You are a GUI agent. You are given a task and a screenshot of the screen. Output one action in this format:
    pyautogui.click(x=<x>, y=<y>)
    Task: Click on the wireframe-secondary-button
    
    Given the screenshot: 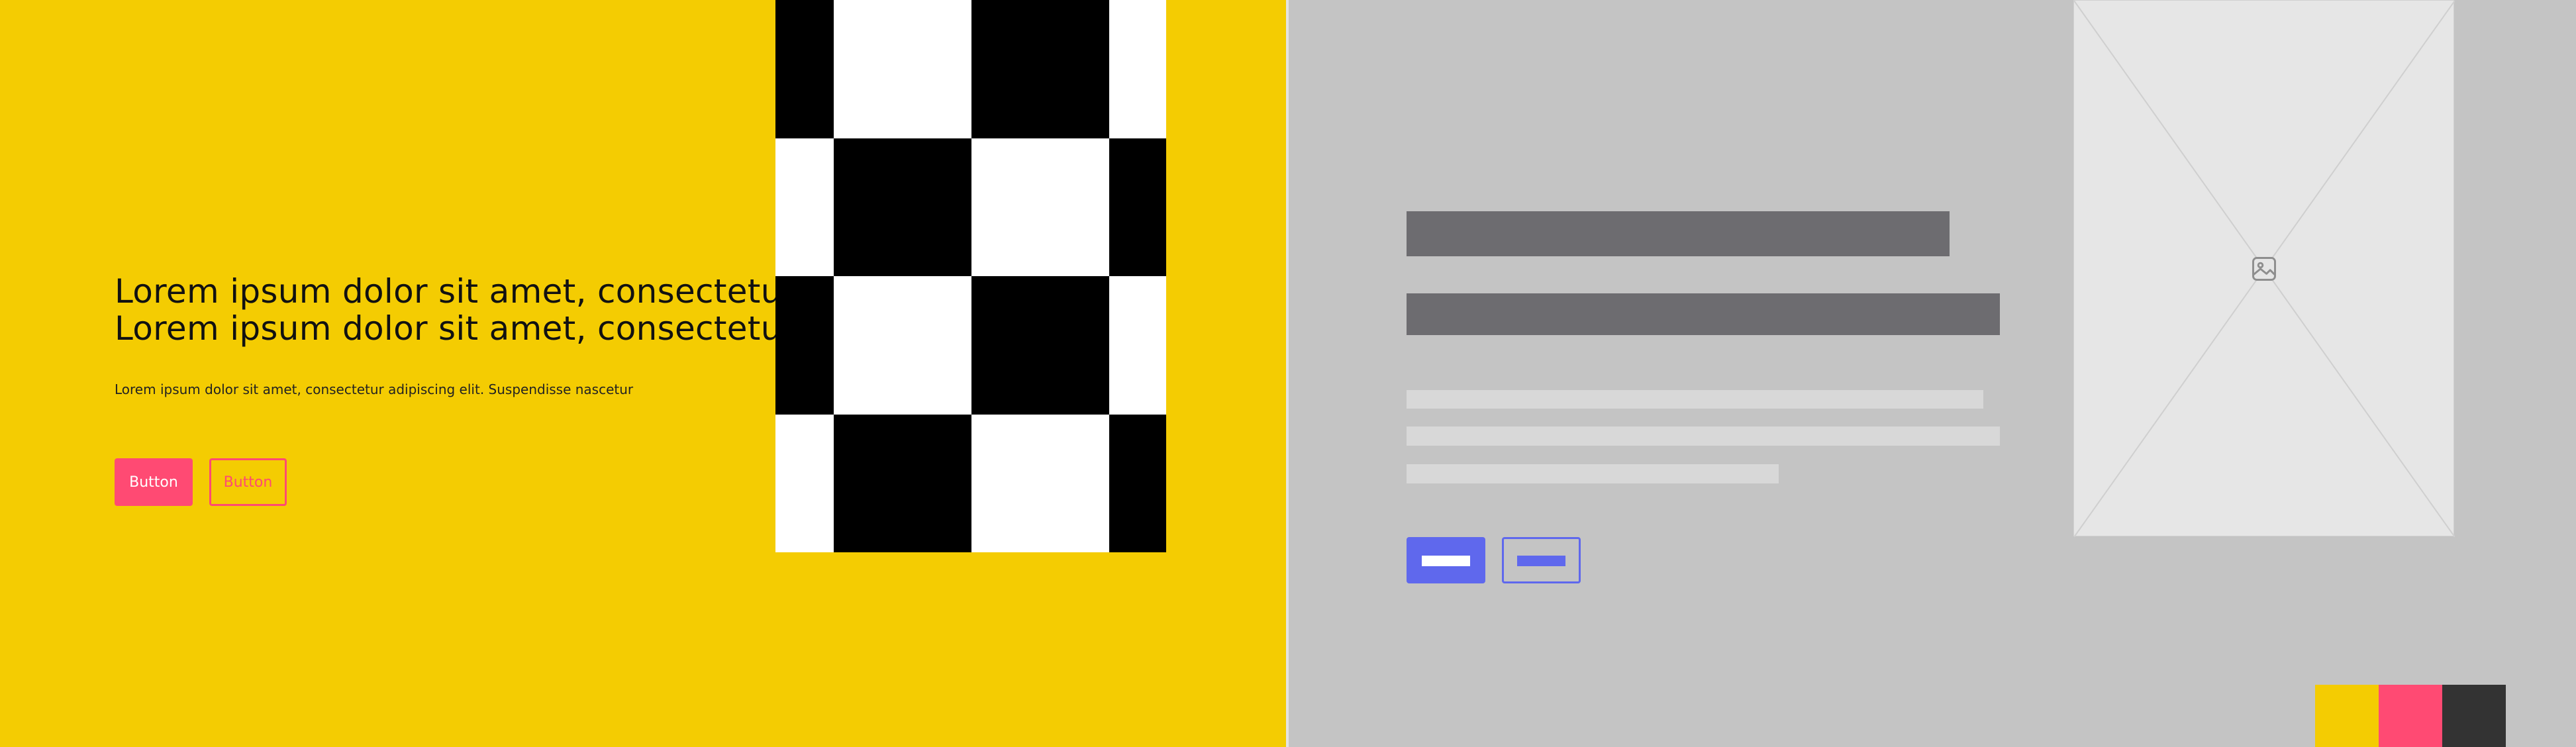 What is the action you would take?
    pyautogui.click(x=1541, y=560)
    